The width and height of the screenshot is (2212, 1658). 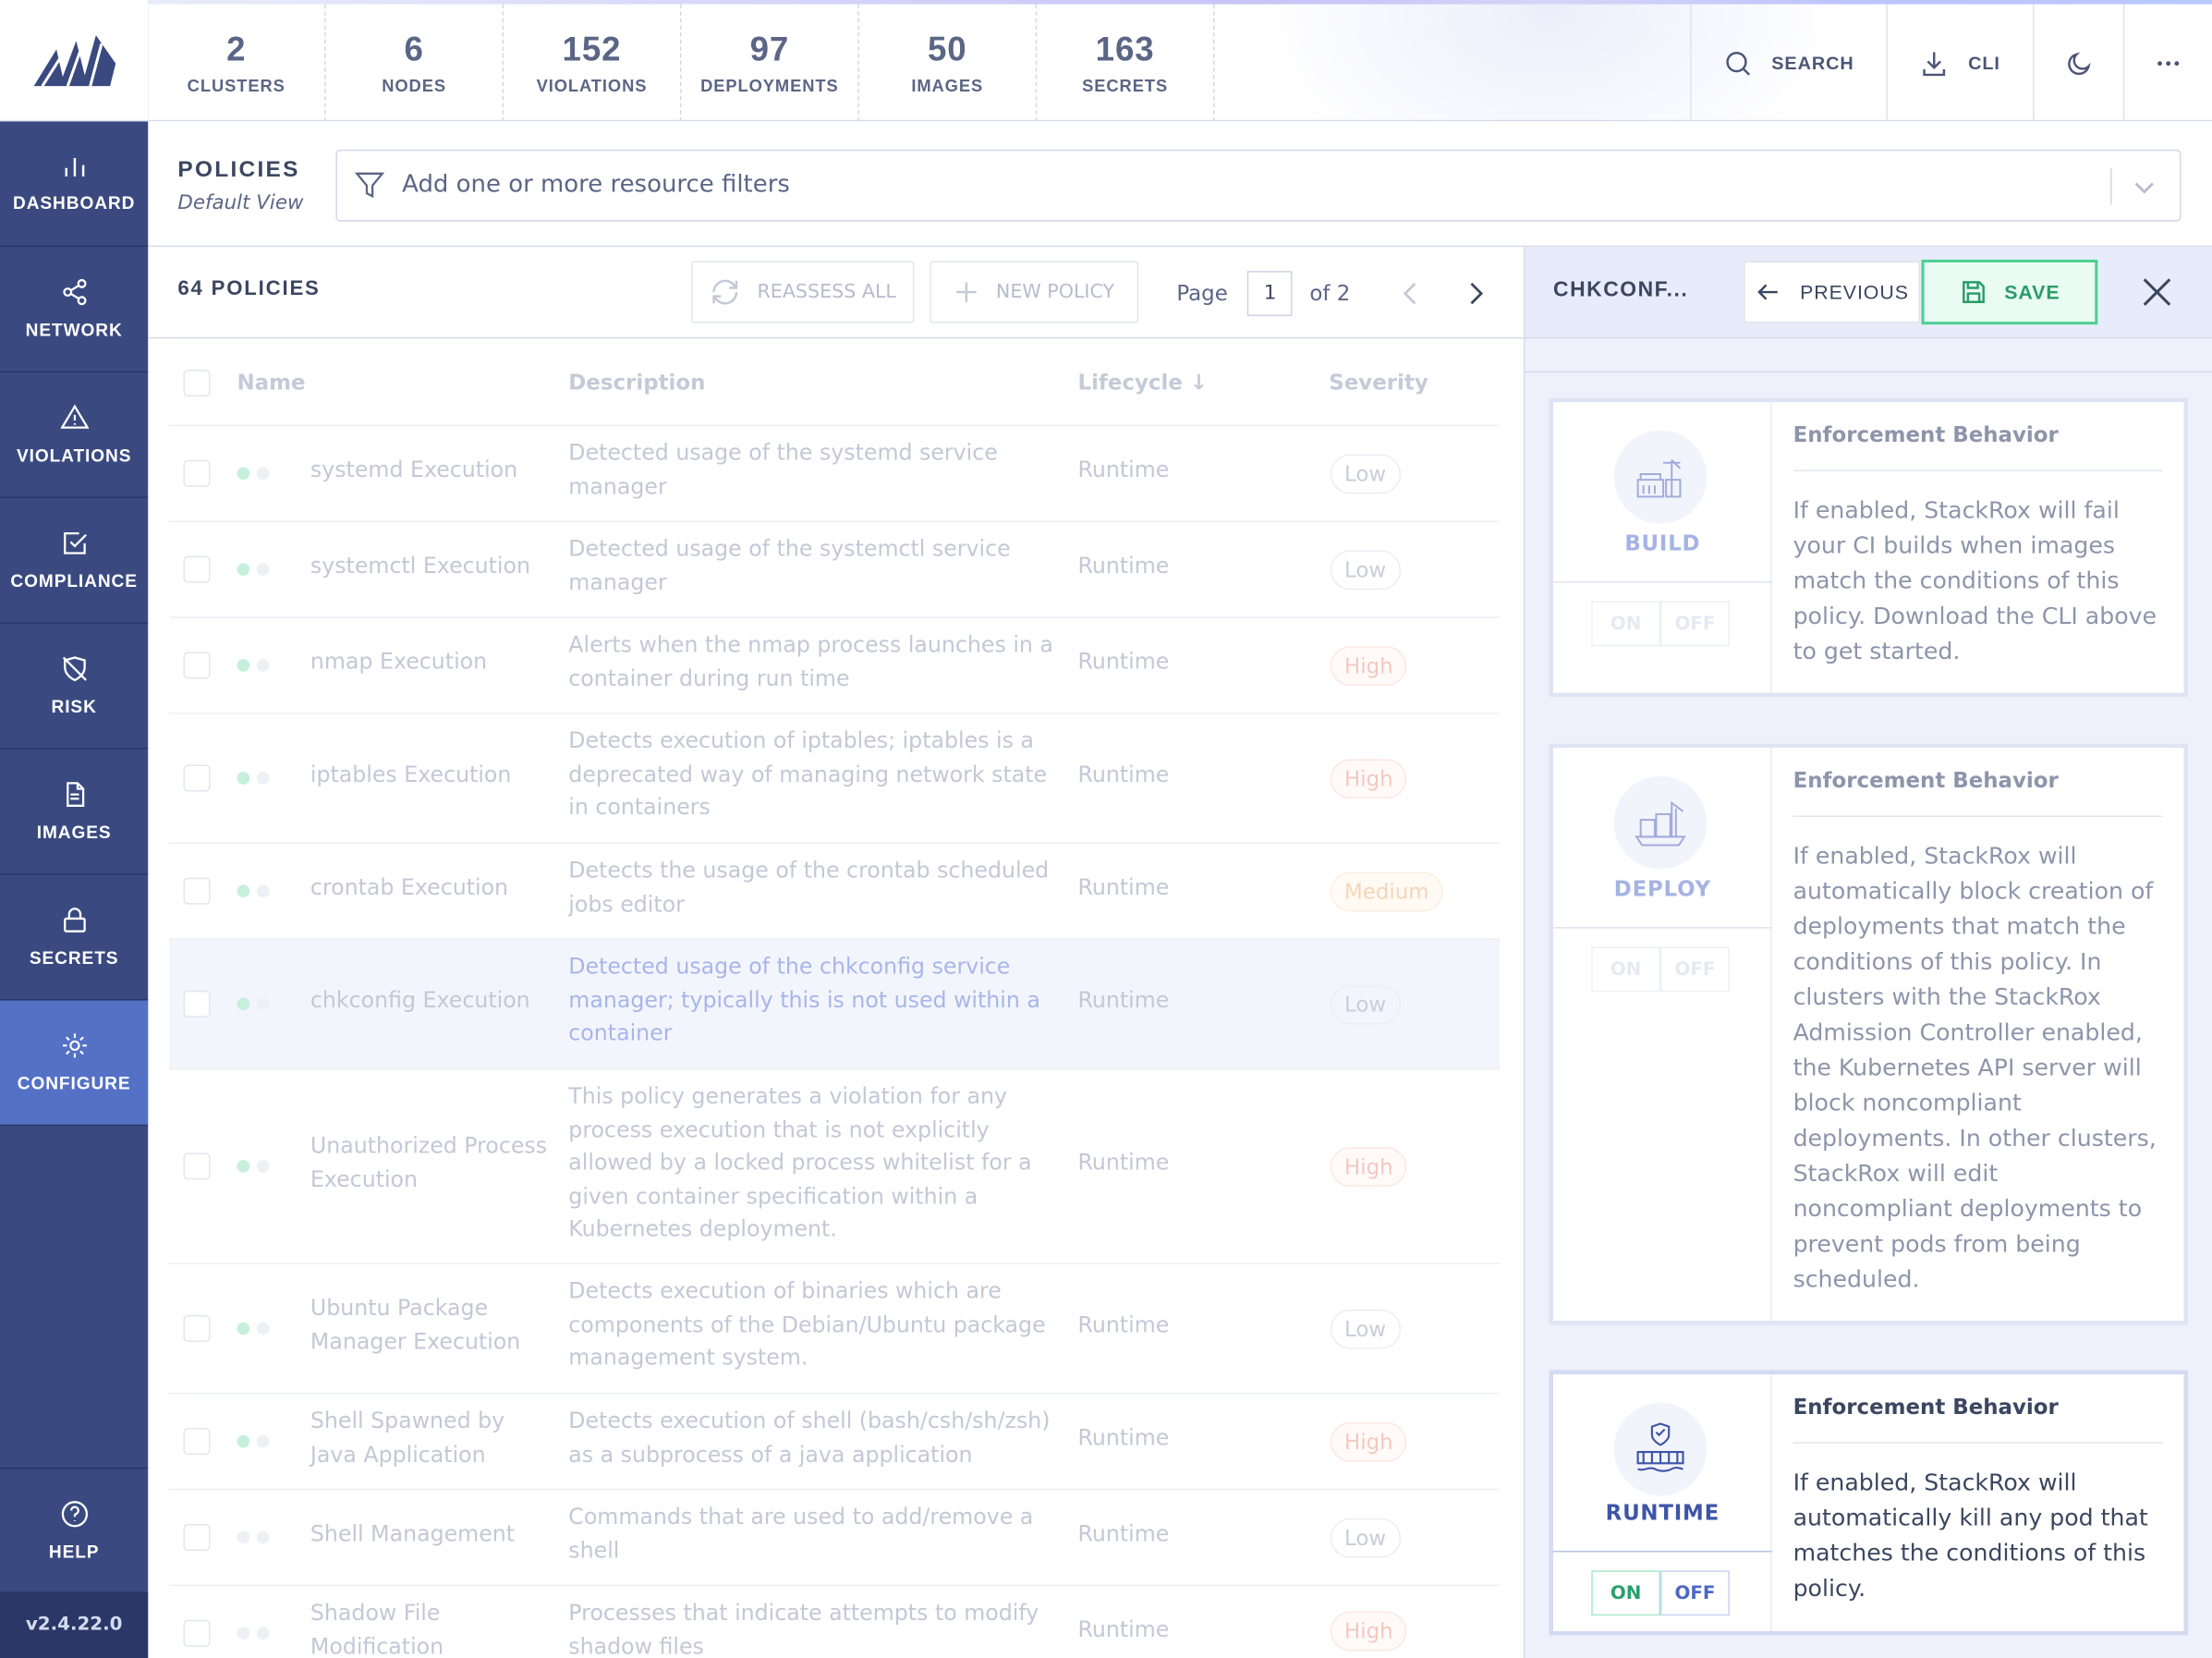 I want to click on chevron-left-icon, so click(x=1410, y=293).